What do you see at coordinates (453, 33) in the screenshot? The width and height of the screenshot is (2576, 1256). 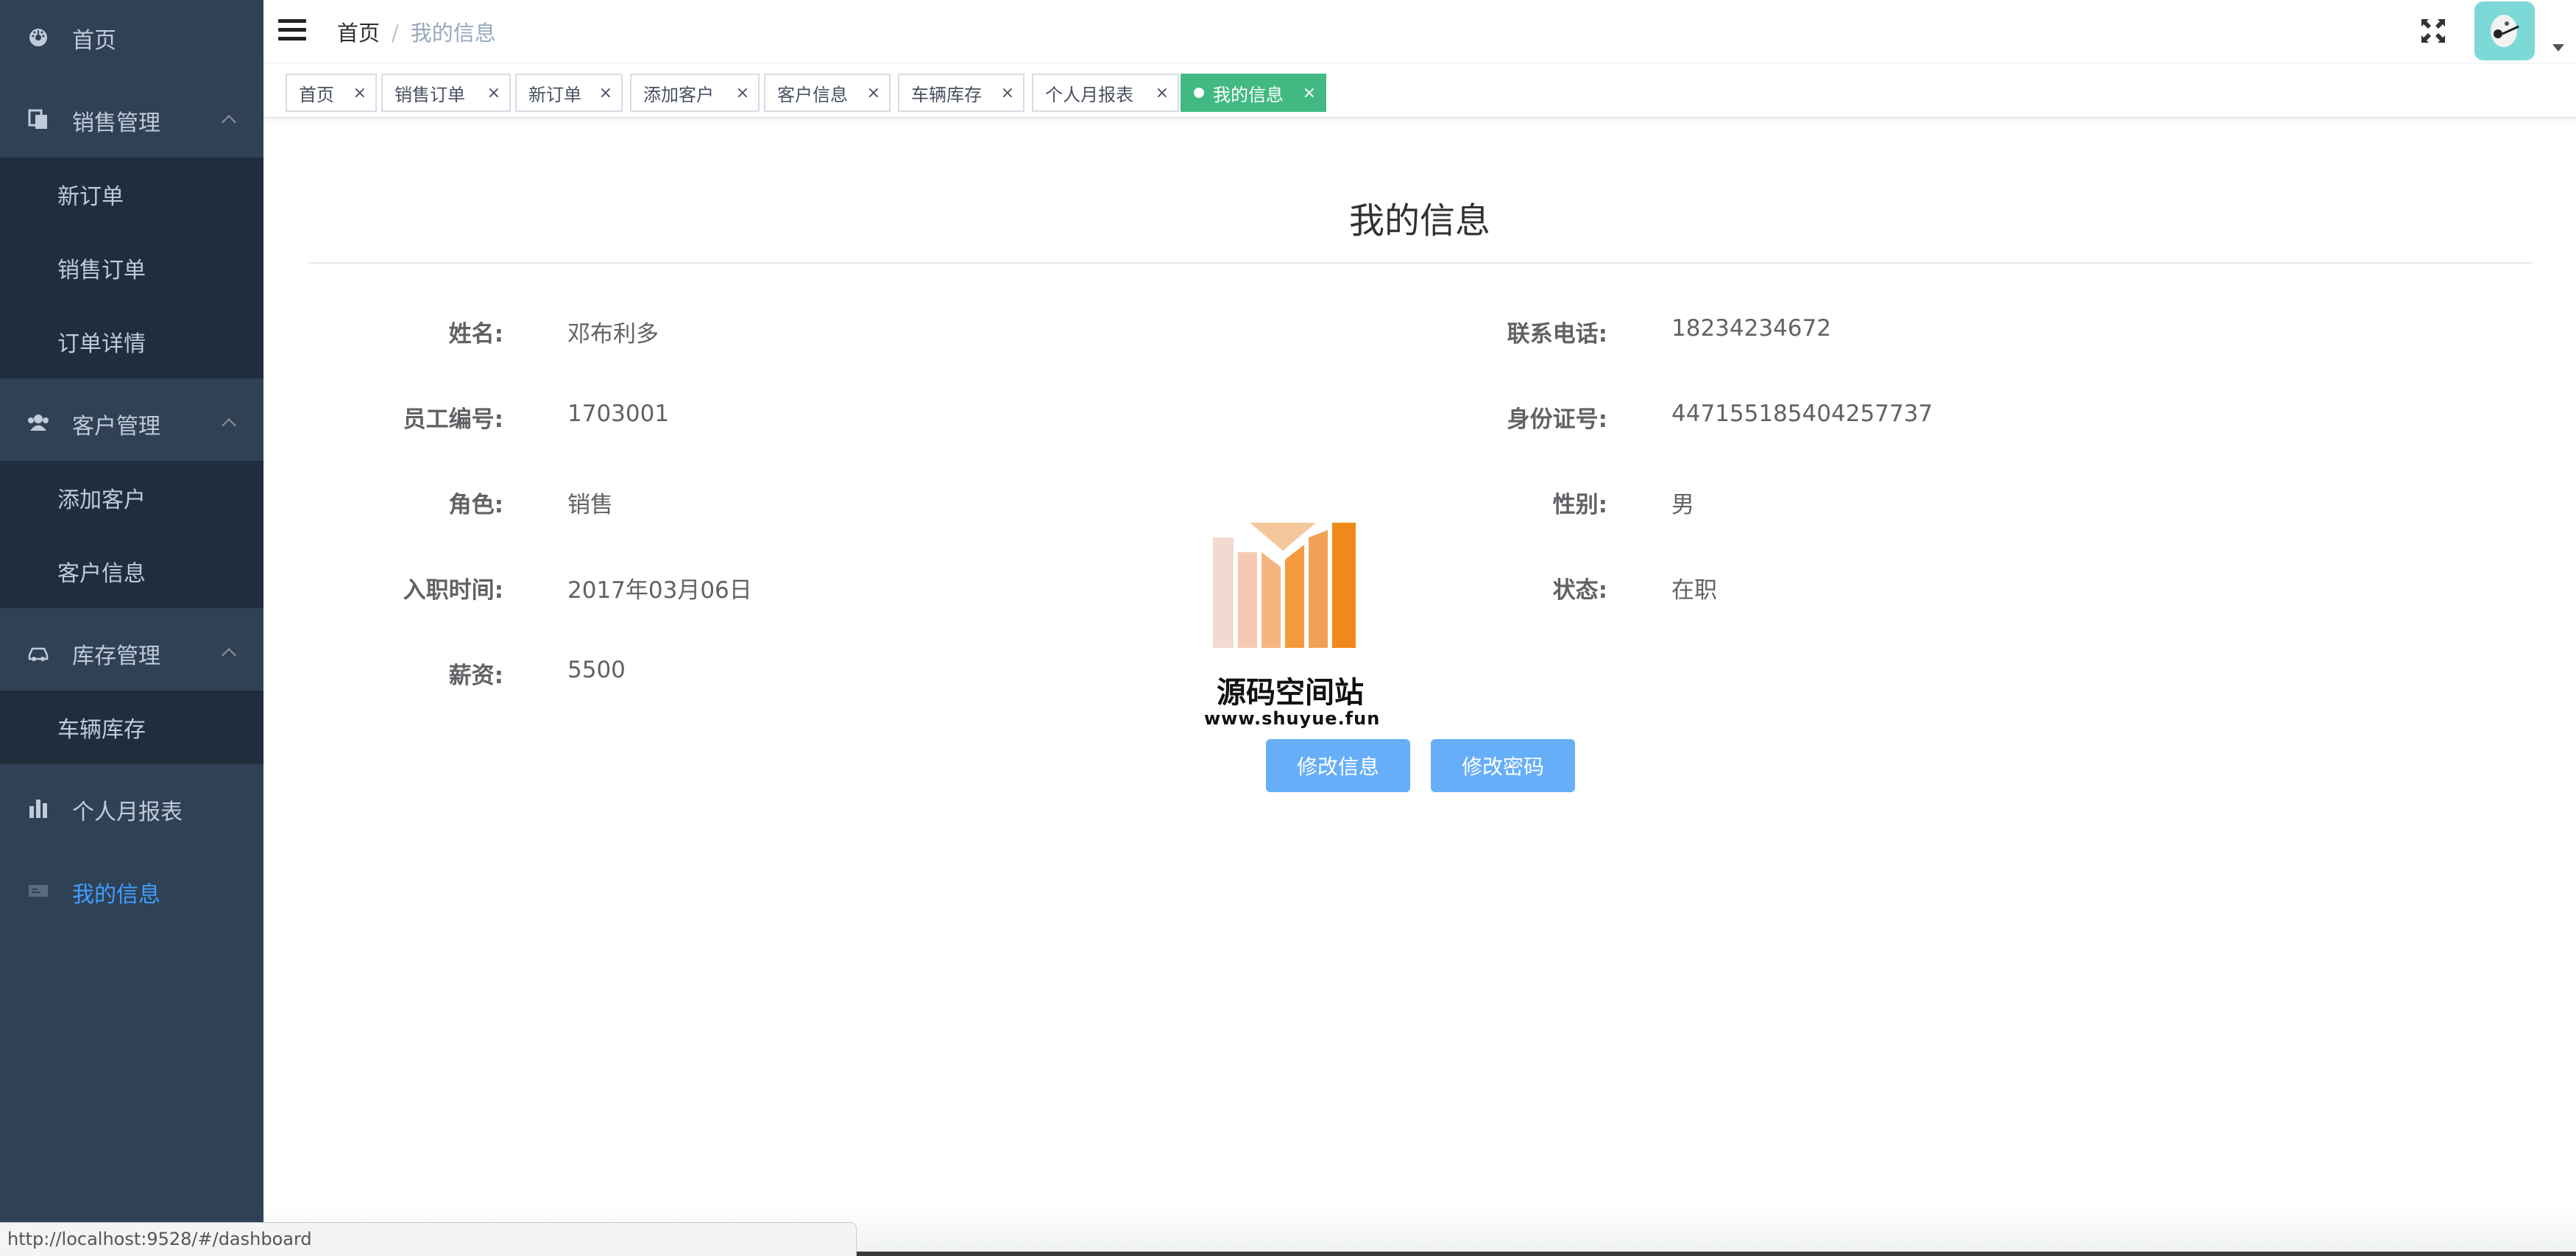 I see `breadcrumb-current: 我的信息` at bounding box center [453, 33].